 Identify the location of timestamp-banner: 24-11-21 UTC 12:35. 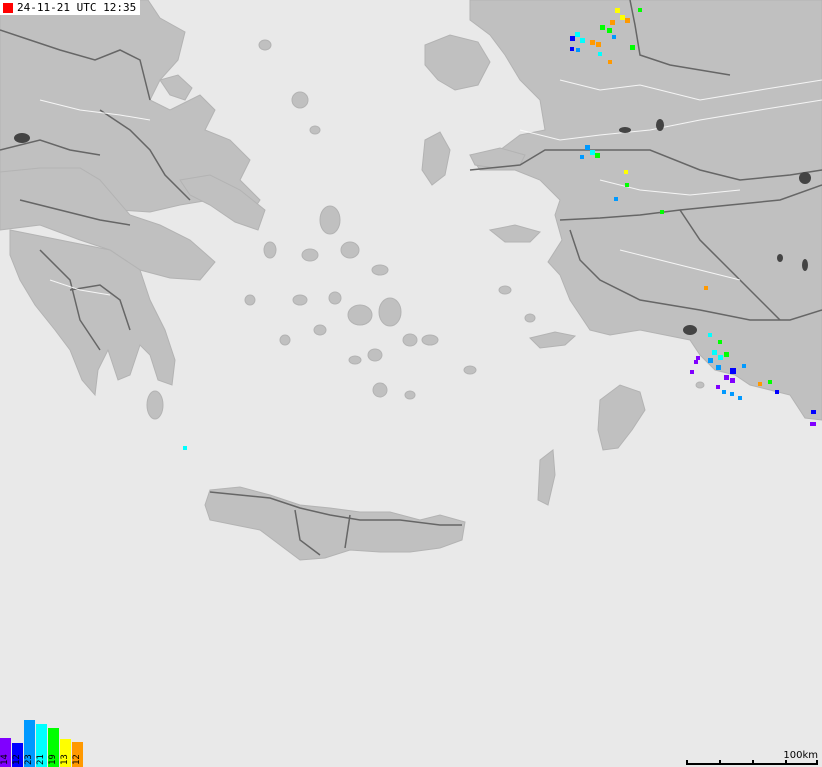
(70, 7).